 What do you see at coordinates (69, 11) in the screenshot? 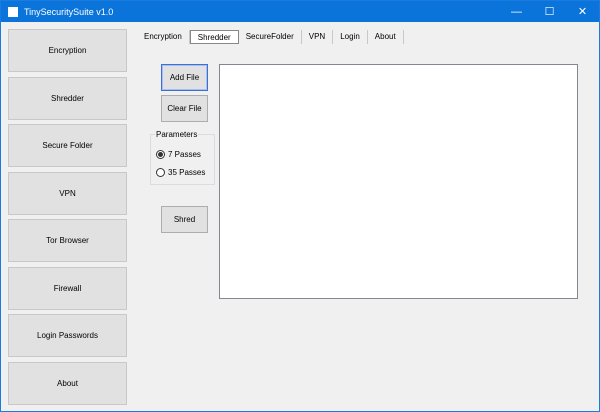
I see `window-title: TinySecuritySuite v1.0` at bounding box center [69, 11].